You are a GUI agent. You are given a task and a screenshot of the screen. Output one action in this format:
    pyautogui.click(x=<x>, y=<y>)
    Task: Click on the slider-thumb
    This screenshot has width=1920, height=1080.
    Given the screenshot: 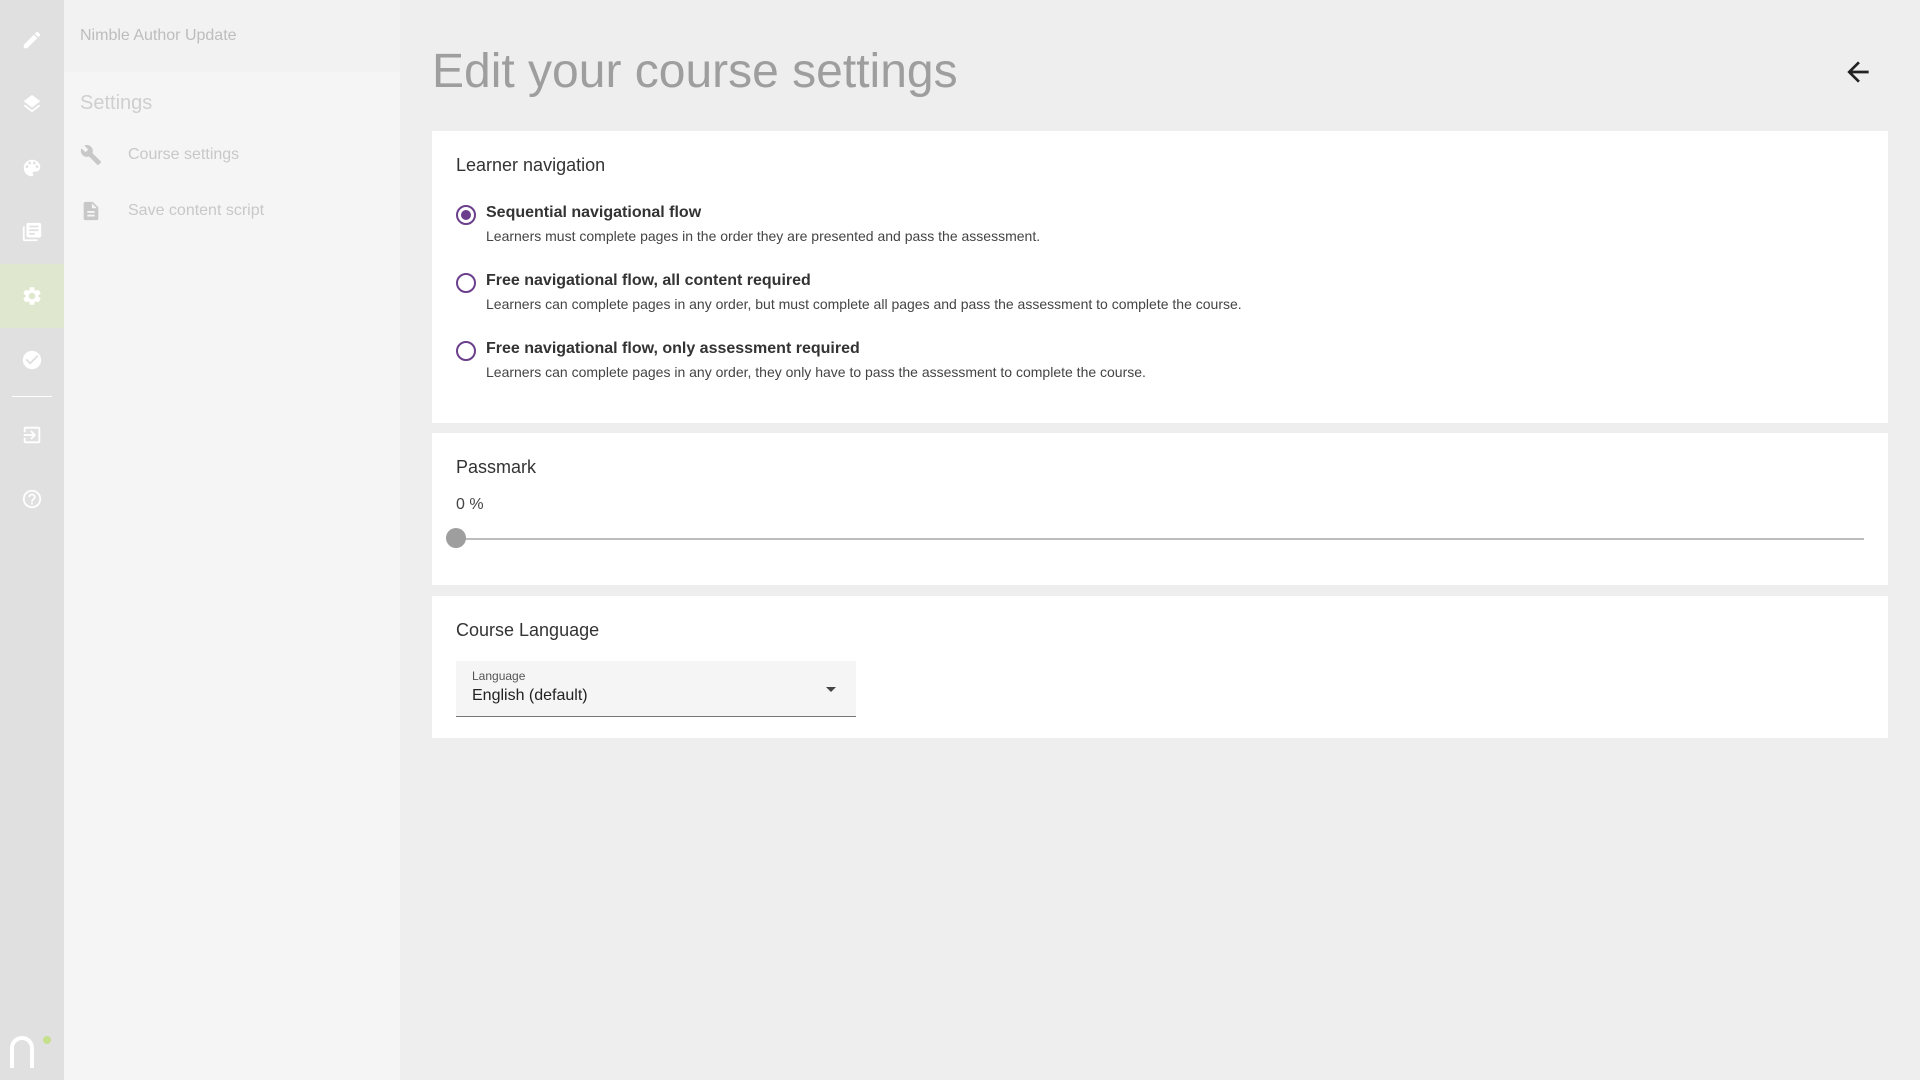 What is the action you would take?
    pyautogui.click(x=456, y=538)
    